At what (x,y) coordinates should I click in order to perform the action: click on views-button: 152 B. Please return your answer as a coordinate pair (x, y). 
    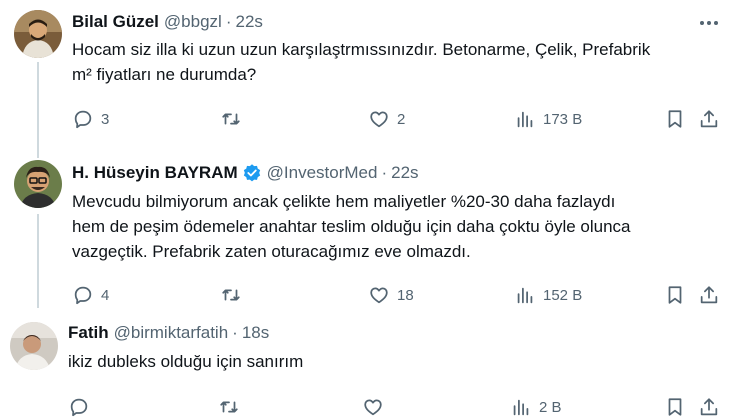
    Looking at the image, I should click on (548, 295).